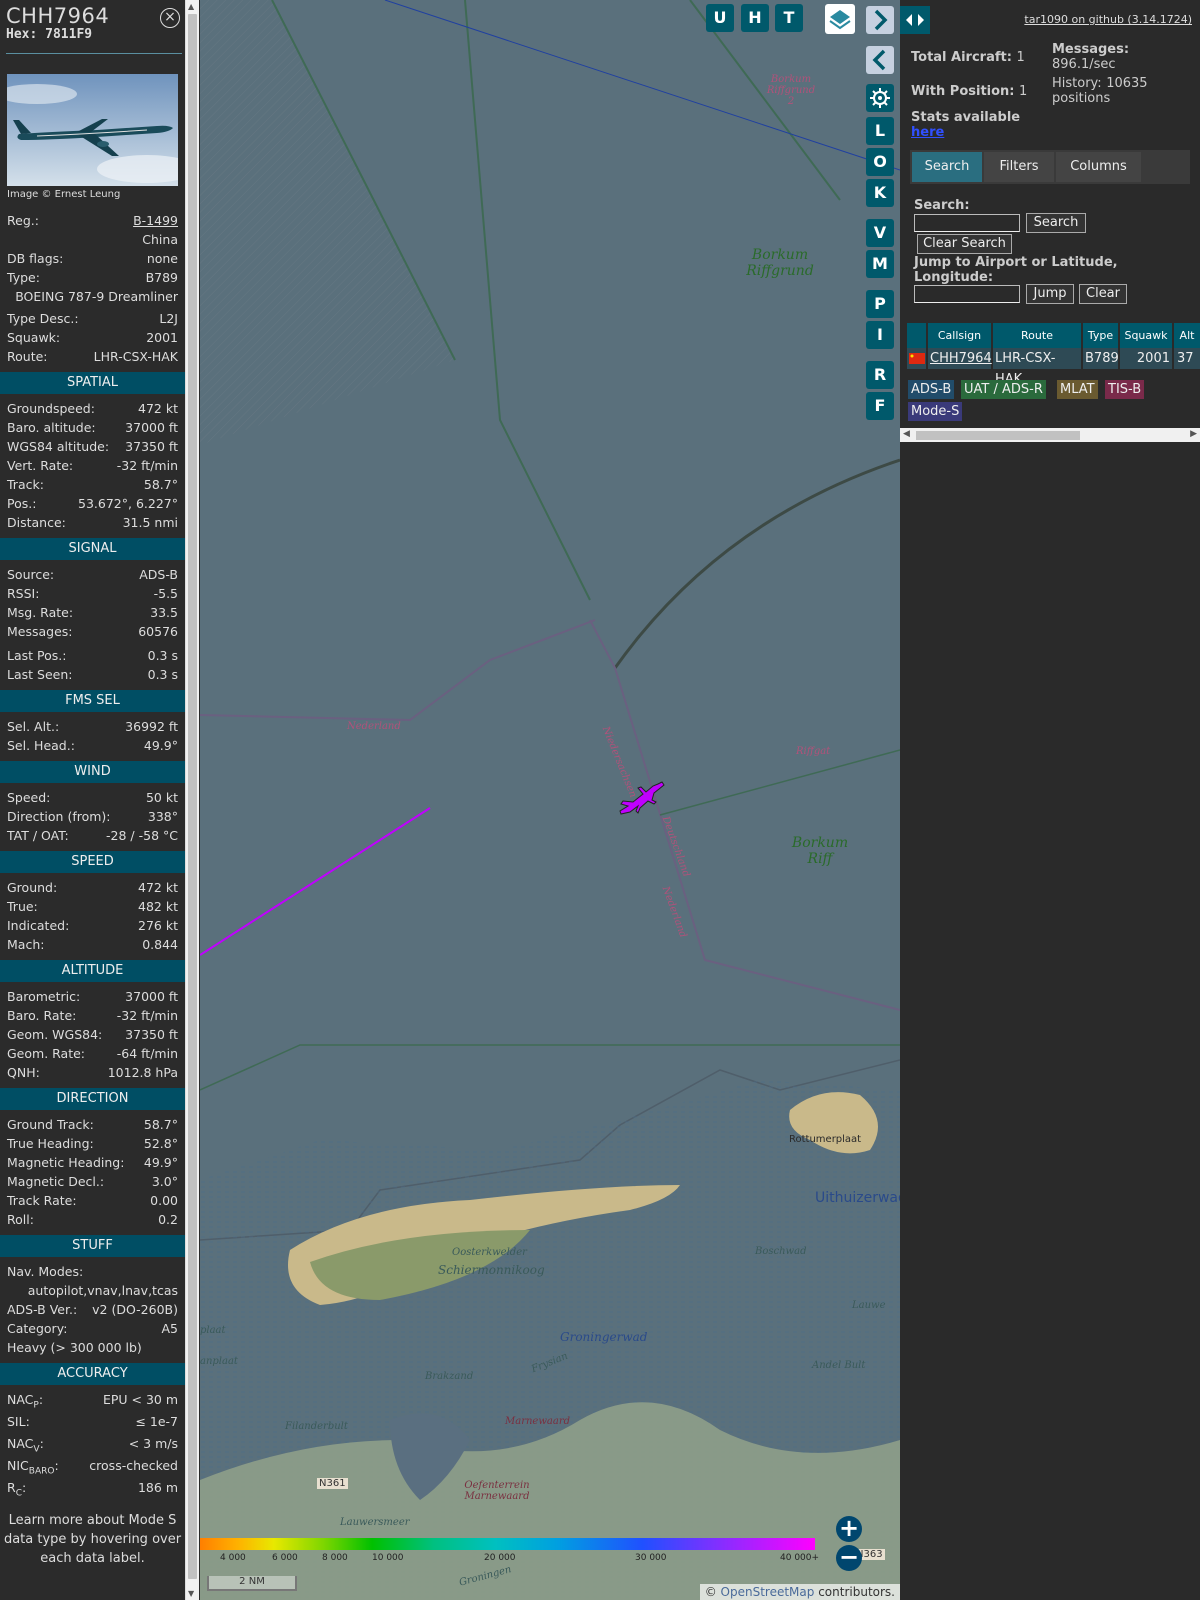 This screenshot has height=1600, width=1200. I want to click on spatial-label: Track:, so click(25, 484).